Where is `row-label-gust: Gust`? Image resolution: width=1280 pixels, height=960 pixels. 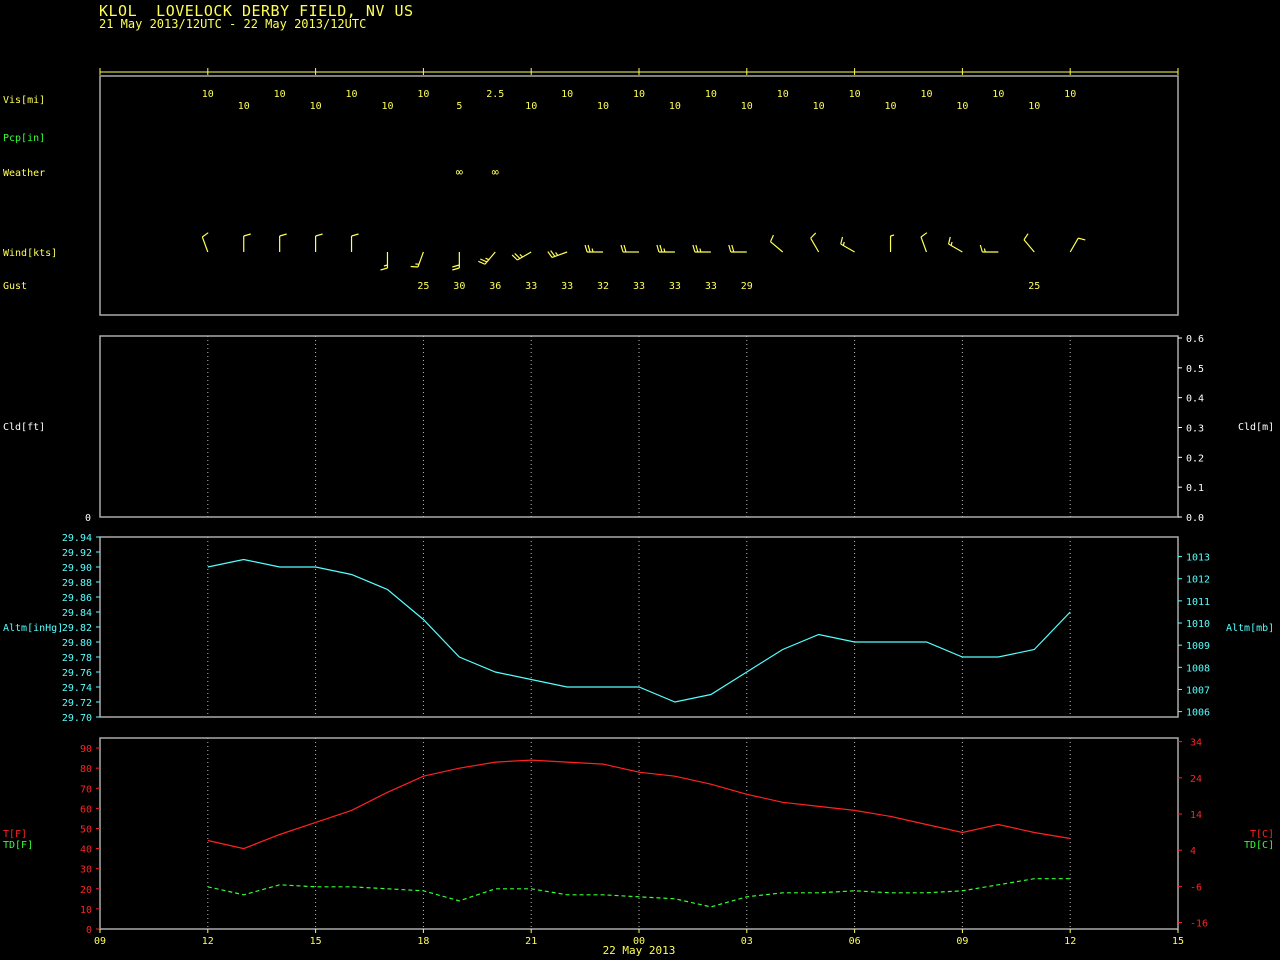
row-label-gust: Gust is located at coordinates (15, 286).